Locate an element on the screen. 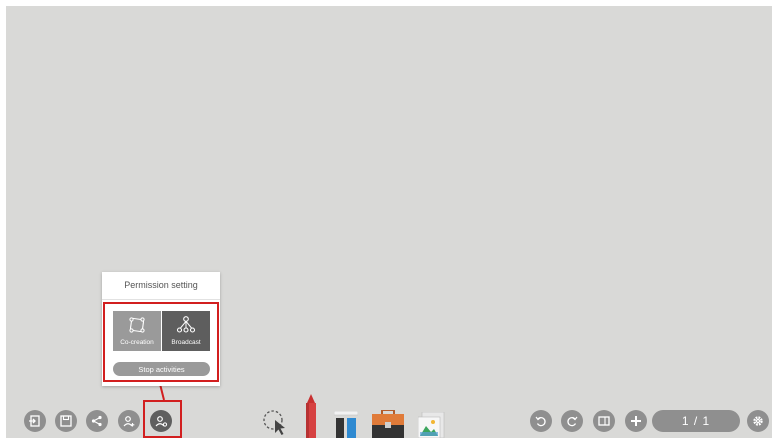 This screenshot has width=772, height=438. redo-icon is located at coordinates (572, 421).